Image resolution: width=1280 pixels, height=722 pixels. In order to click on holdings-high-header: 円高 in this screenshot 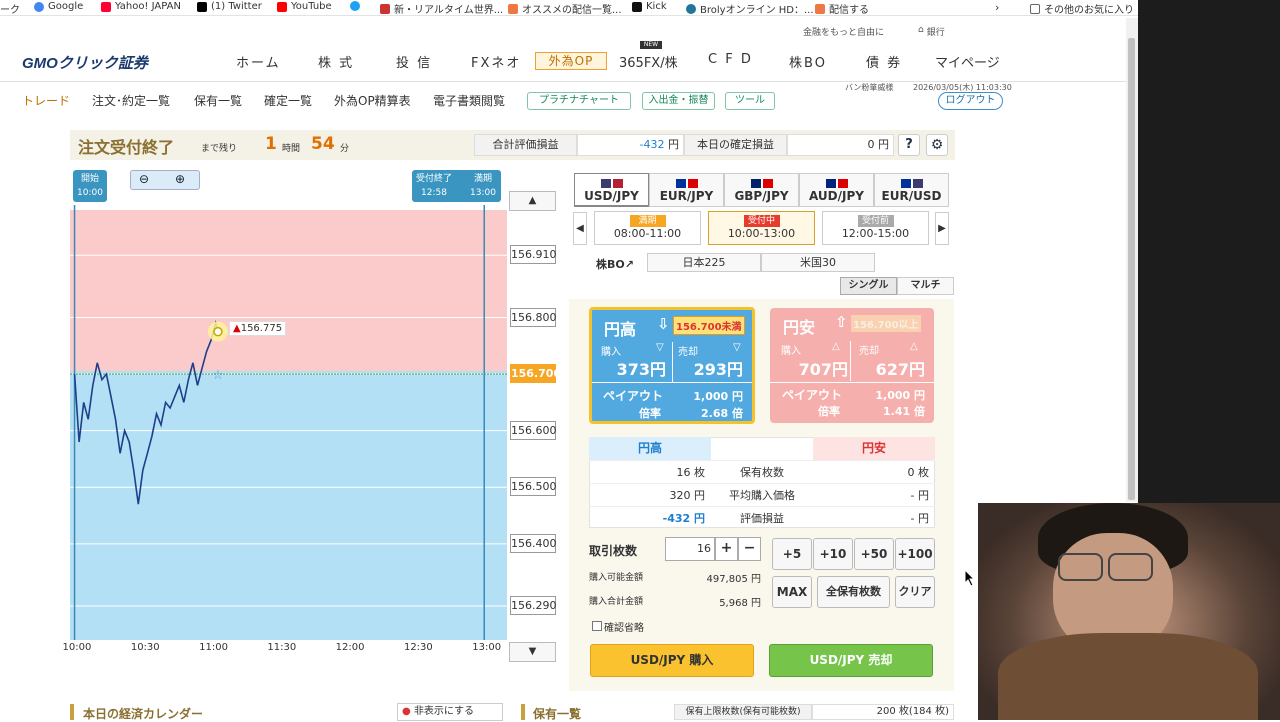, I will do `click(650, 448)`.